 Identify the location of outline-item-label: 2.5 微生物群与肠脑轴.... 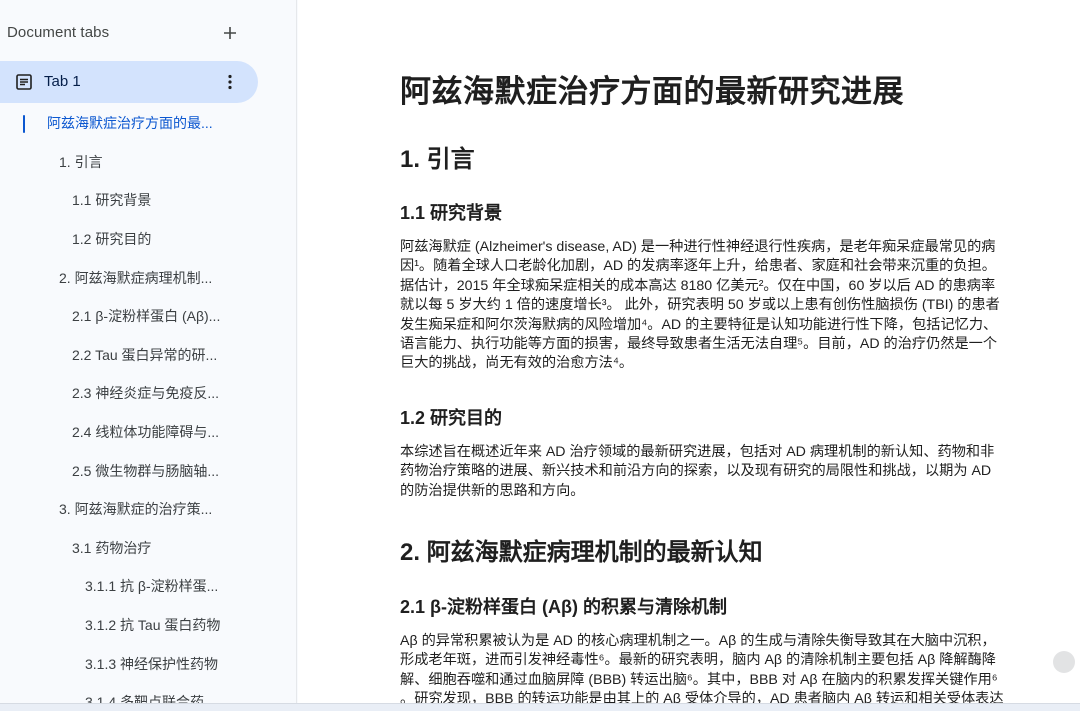
(146, 470).